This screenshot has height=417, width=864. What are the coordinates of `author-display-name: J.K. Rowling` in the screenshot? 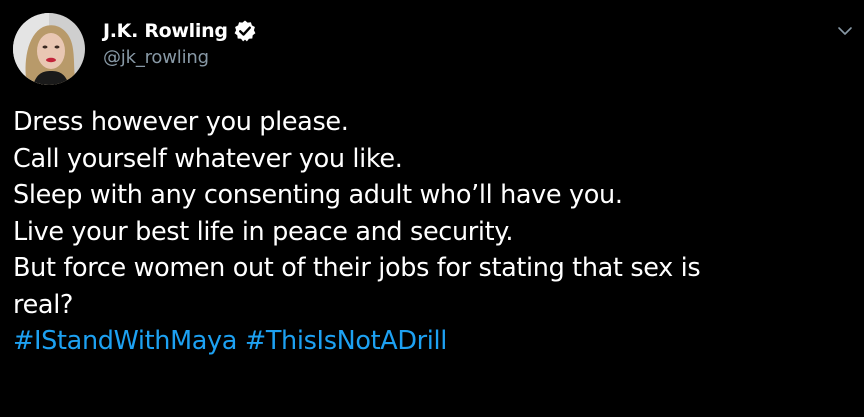 It's located at (165, 31).